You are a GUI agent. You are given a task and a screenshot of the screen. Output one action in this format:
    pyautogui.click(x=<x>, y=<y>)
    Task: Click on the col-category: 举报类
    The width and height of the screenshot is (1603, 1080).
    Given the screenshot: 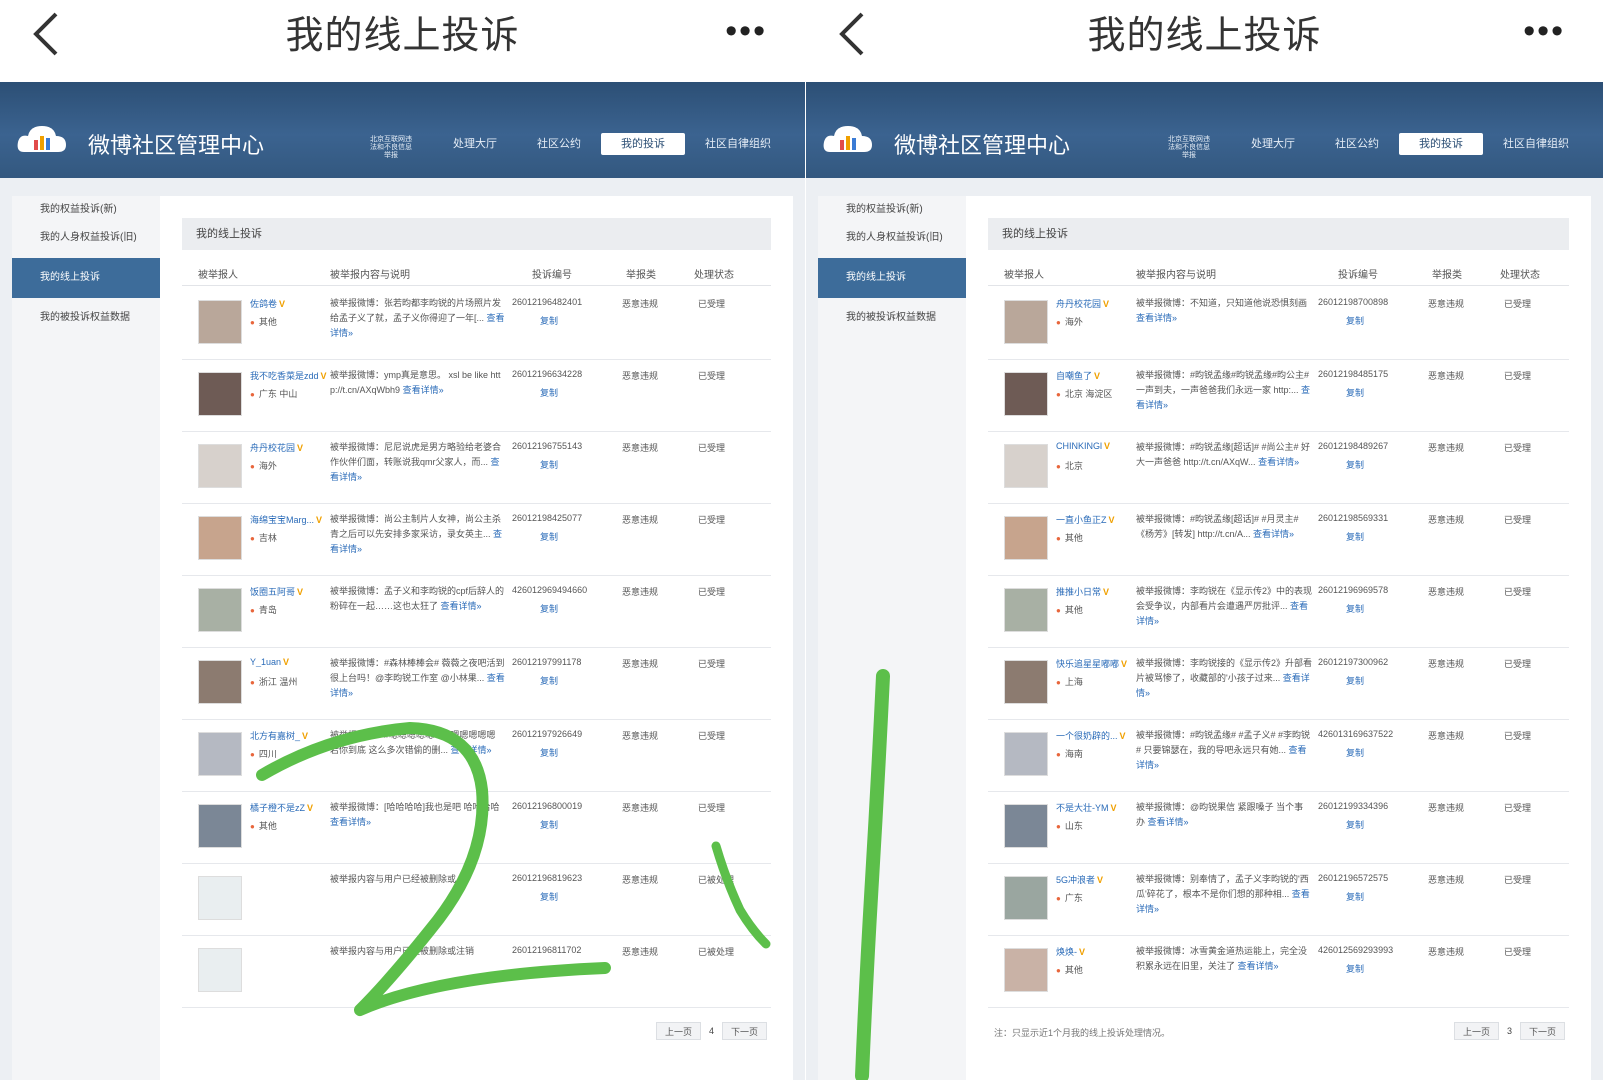 What is the action you would take?
    pyautogui.click(x=1447, y=275)
    